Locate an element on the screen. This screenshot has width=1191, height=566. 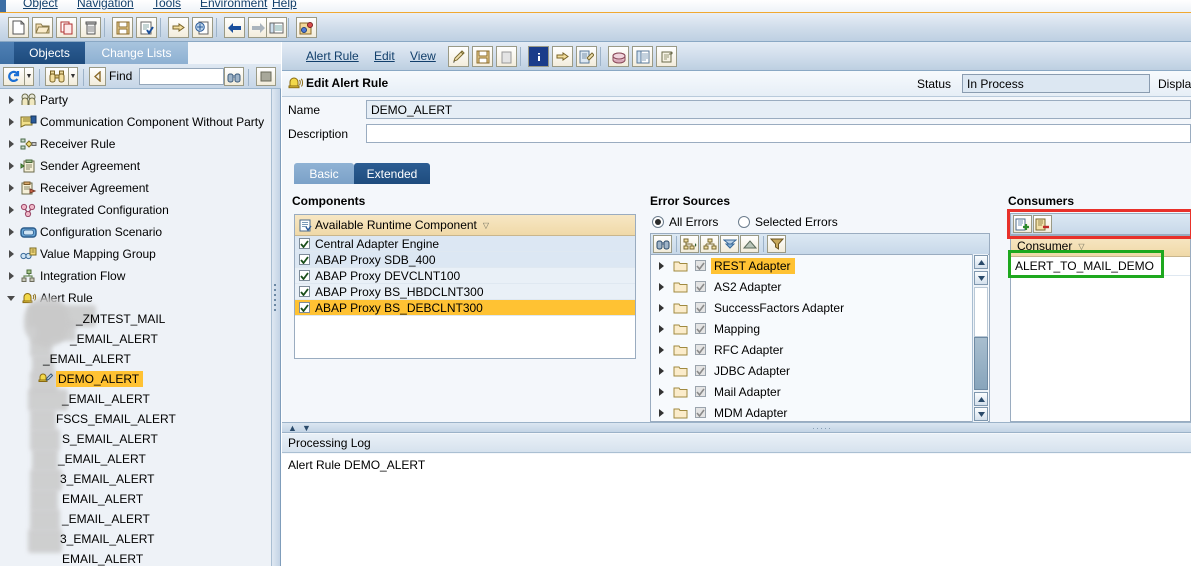
left-panel-scrollbar is located at coordinates (275, 327).